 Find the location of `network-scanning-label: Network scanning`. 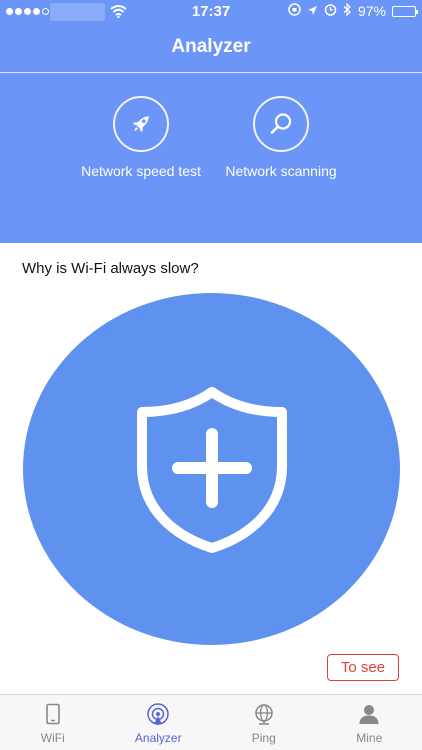

network-scanning-label: Network scanning is located at coordinates (281, 171).